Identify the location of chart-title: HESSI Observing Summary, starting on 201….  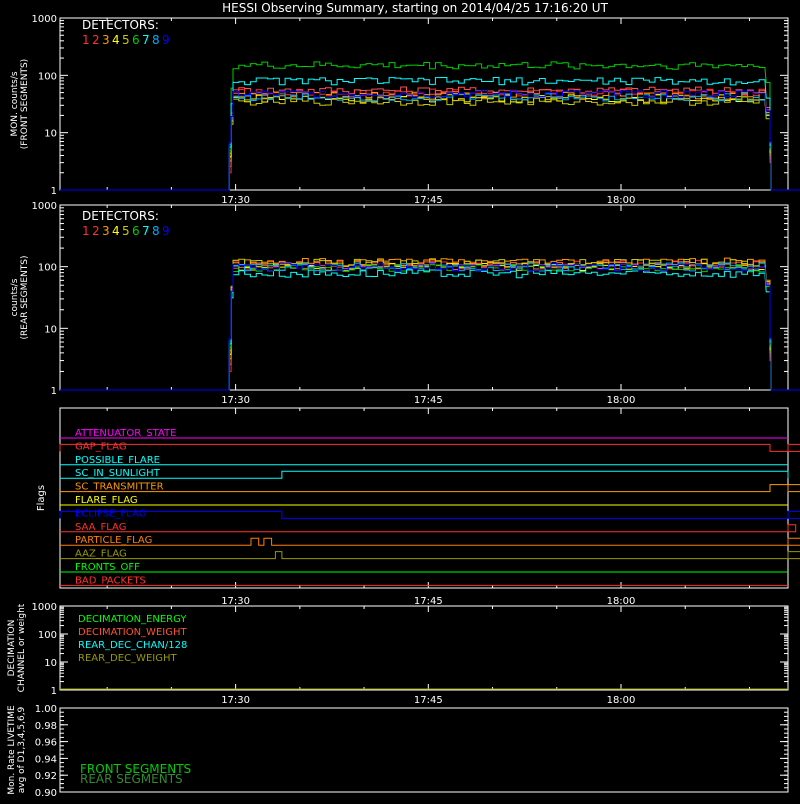
(415, 8).